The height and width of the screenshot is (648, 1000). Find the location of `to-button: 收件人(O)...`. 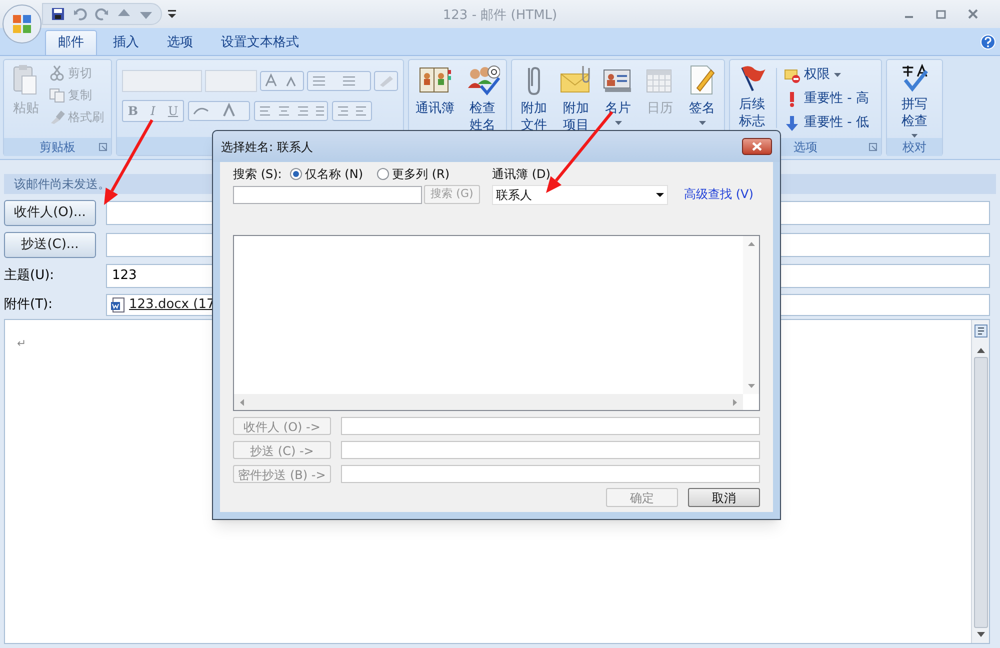

to-button: 收件人(O)... is located at coordinates (50, 213).